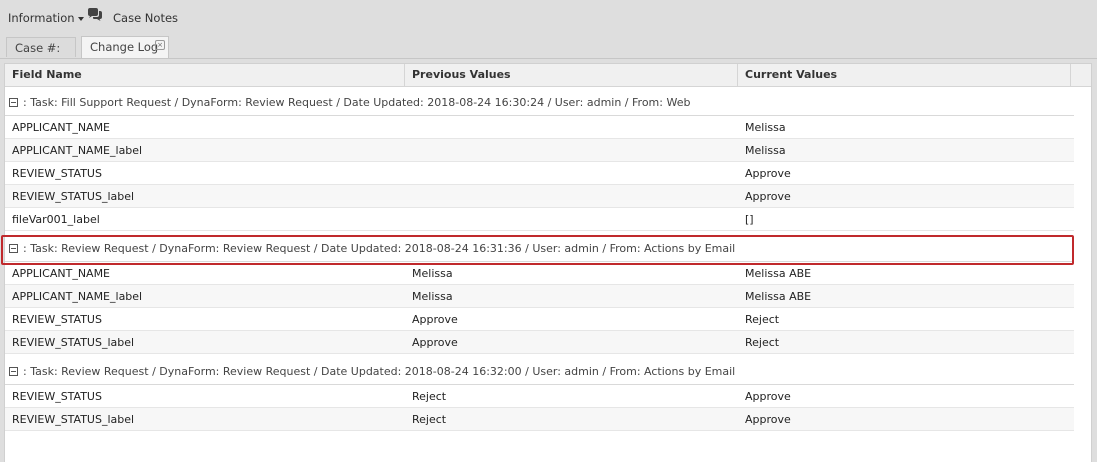  I want to click on information-menu: Information, so click(46, 18).